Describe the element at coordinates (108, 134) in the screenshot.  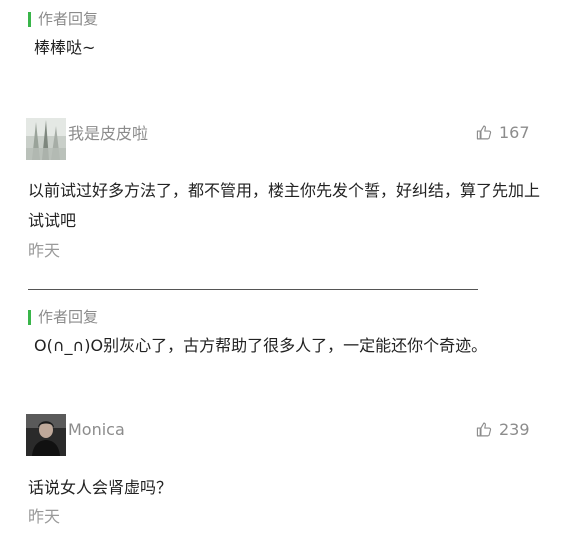
I see `username: 我是皮皮啦` at that location.